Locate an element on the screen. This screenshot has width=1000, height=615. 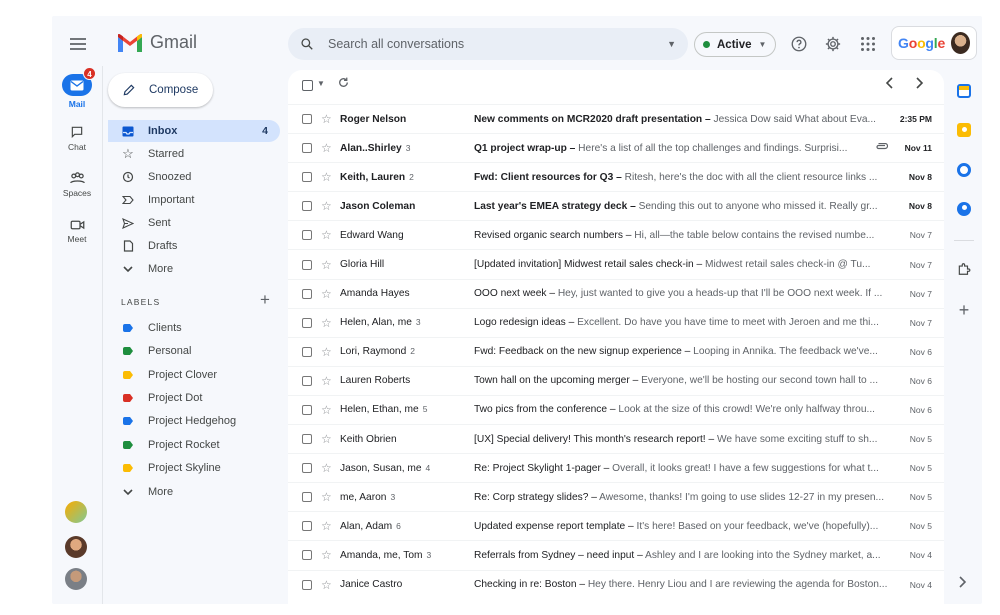
nav-starred: ☆ Starred is located at coordinates (194, 154).